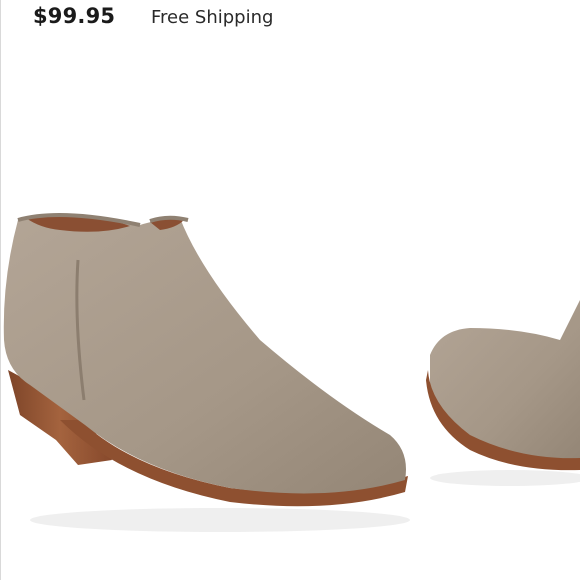 This screenshot has width=580, height=580. I want to click on boot-right, so click(503, 393).